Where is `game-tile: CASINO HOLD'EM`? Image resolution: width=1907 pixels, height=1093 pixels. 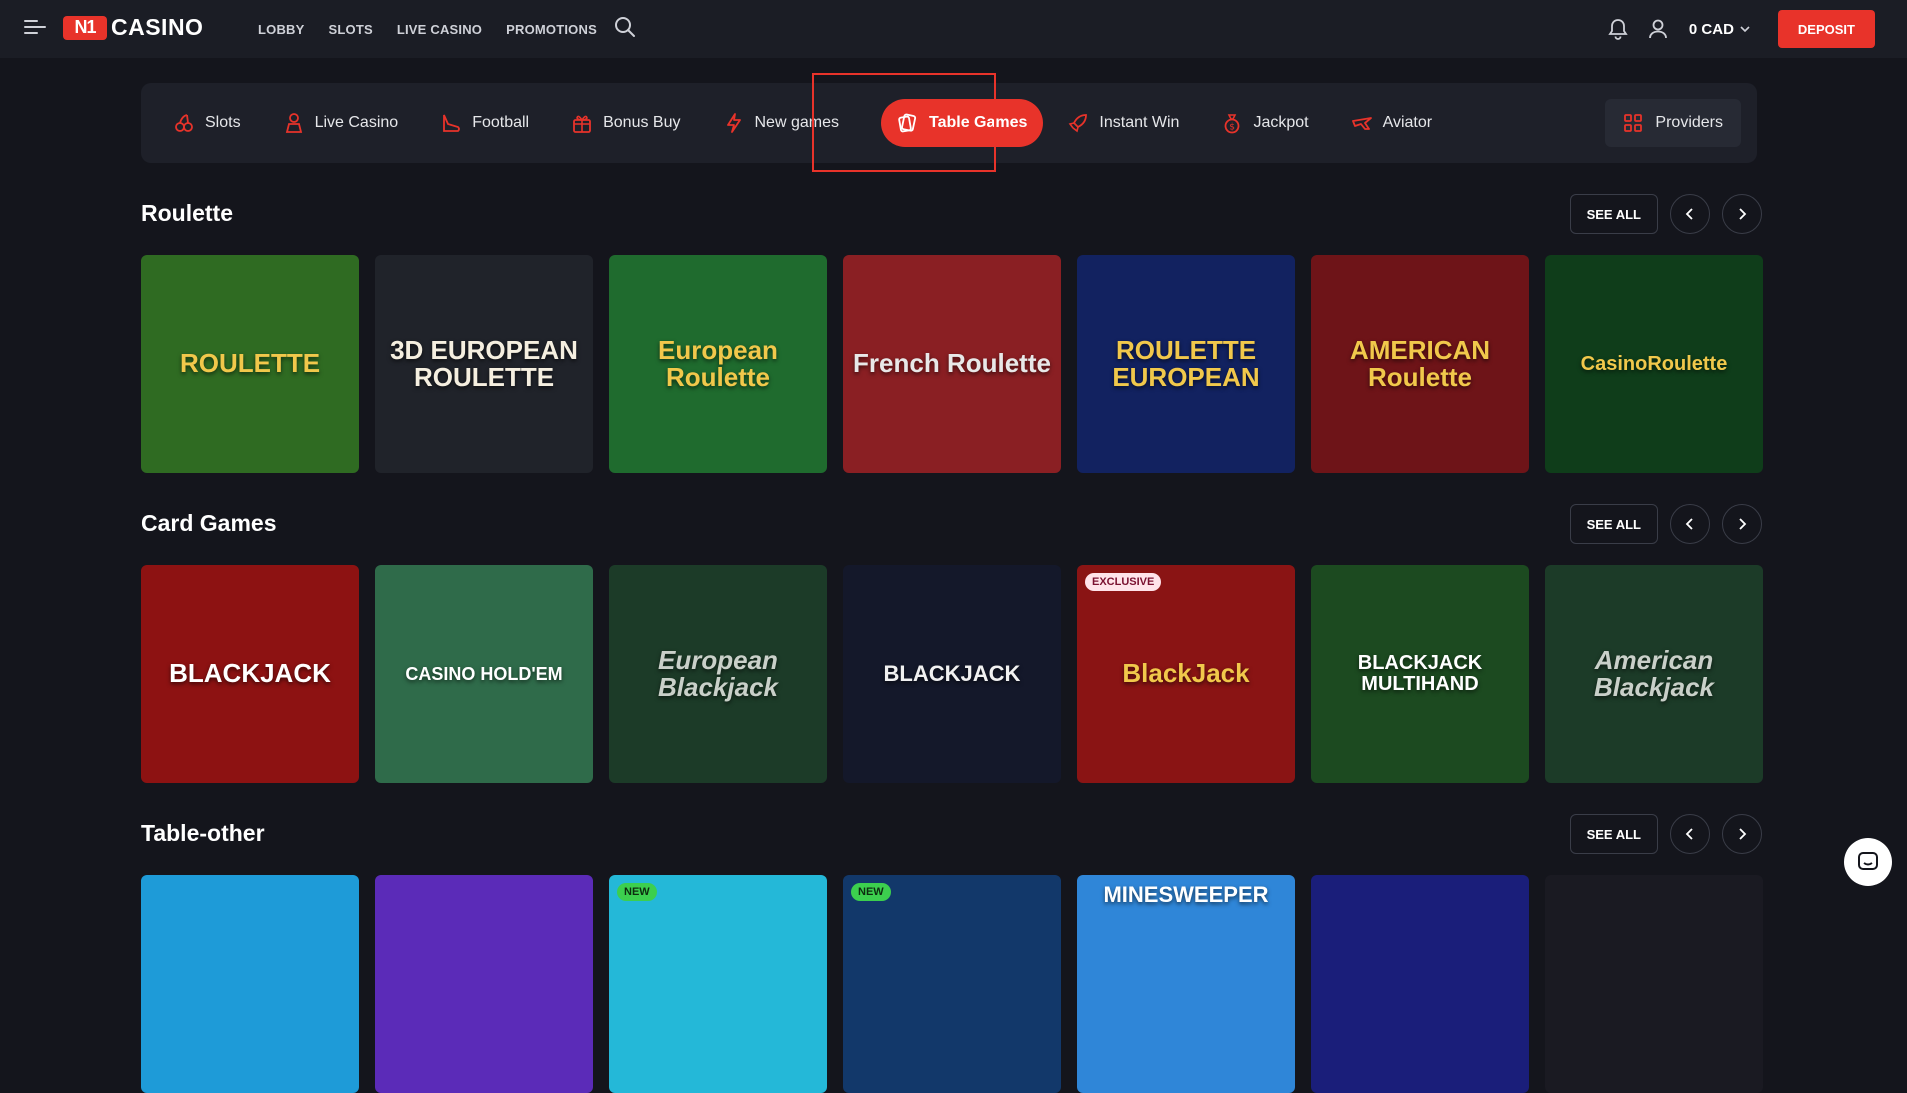
game-tile: CASINO HOLD'EM is located at coordinates (484, 674).